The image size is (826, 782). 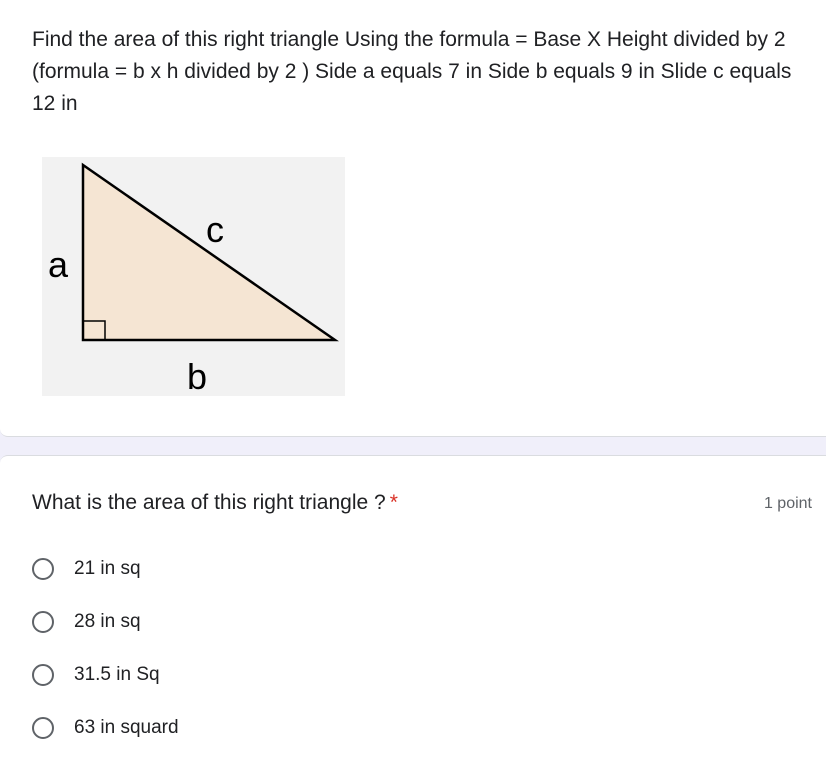 What do you see at coordinates (787, 503) in the screenshot?
I see `points-label: 1 point` at bounding box center [787, 503].